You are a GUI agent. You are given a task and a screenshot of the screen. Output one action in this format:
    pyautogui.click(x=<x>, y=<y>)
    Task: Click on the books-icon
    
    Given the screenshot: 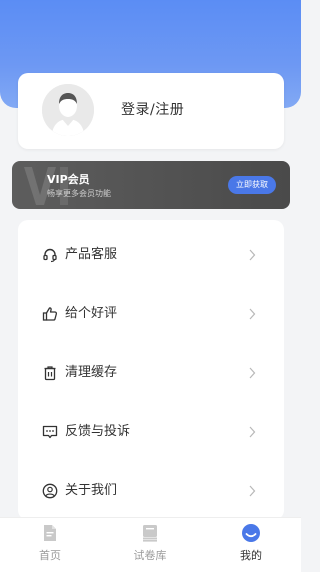 What is the action you would take?
    pyautogui.click(x=150, y=533)
    